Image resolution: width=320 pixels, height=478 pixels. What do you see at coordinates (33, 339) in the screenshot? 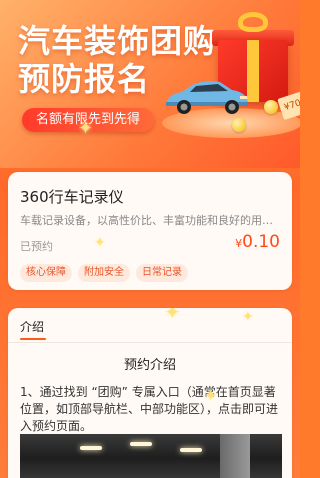
I see `tab-active-indicator` at bounding box center [33, 339].